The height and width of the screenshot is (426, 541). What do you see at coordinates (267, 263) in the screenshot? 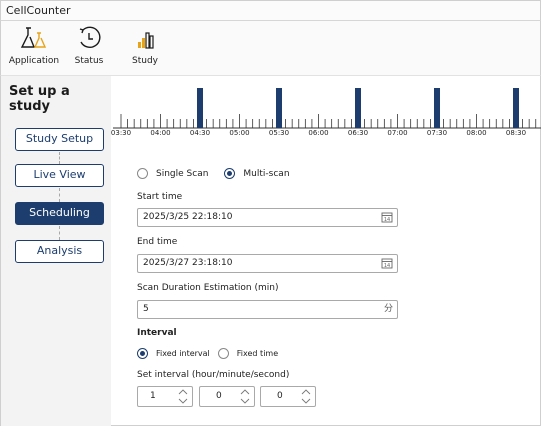
I see `end-time-field: 2025/3/27 23:18:10 14` at bounding box center [267, 263].